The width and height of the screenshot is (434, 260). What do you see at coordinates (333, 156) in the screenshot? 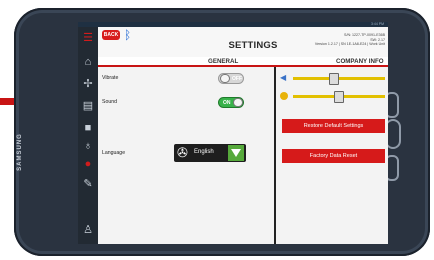
I see `factory-reset-button: Factory Data Reset` at bounding box center [333, 156].